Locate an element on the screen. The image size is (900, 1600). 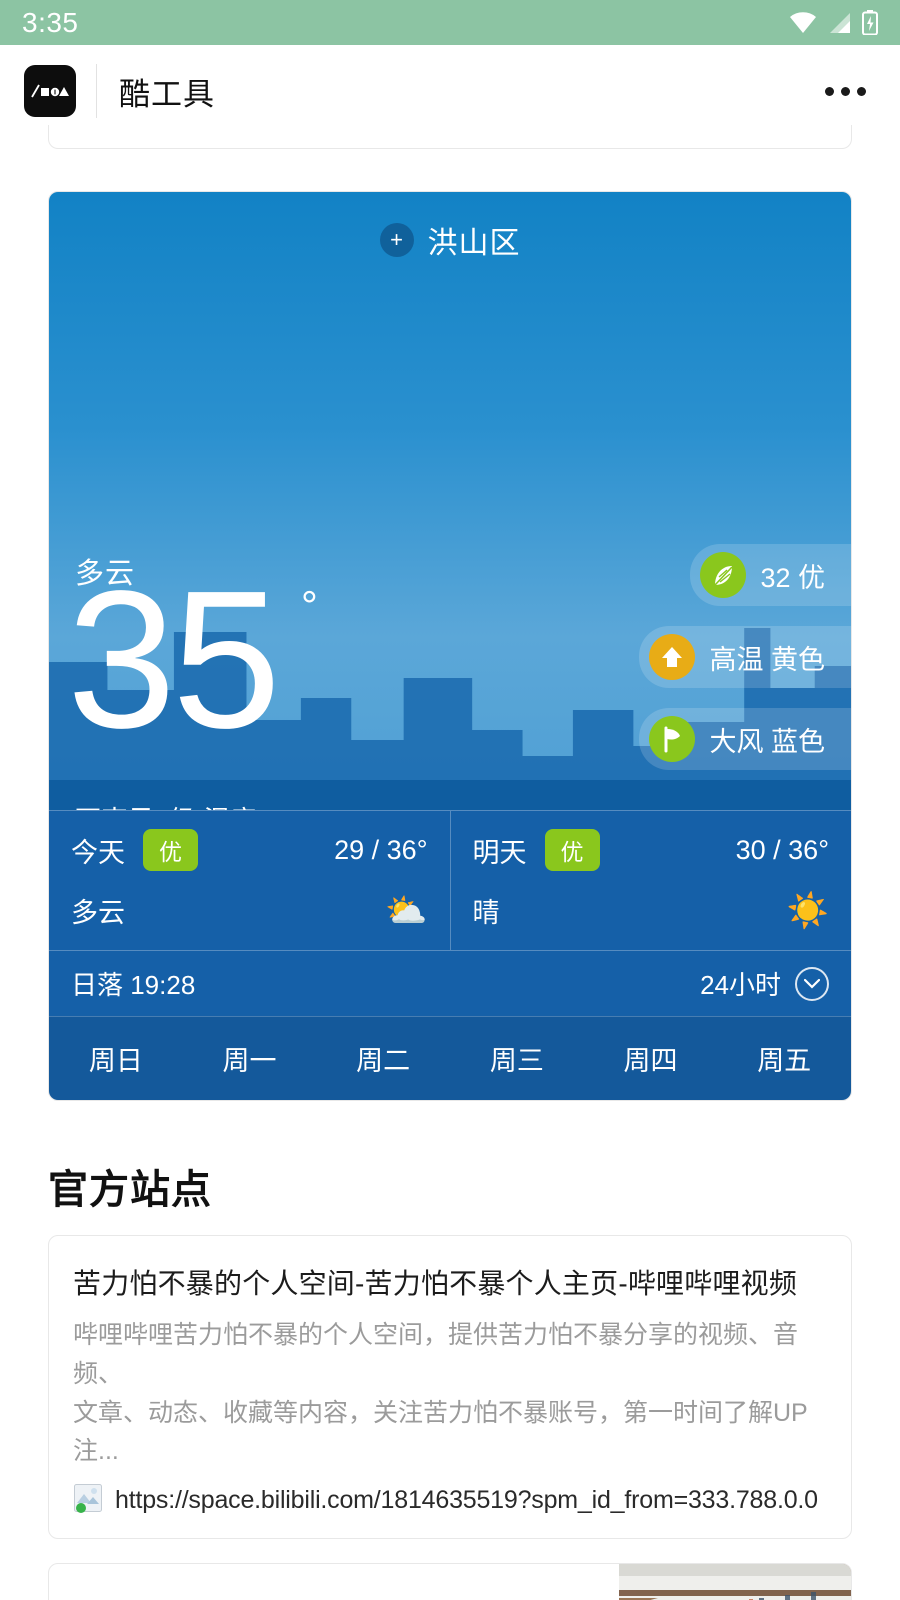
arrow-up-icon is located at coordinates (672, 657).